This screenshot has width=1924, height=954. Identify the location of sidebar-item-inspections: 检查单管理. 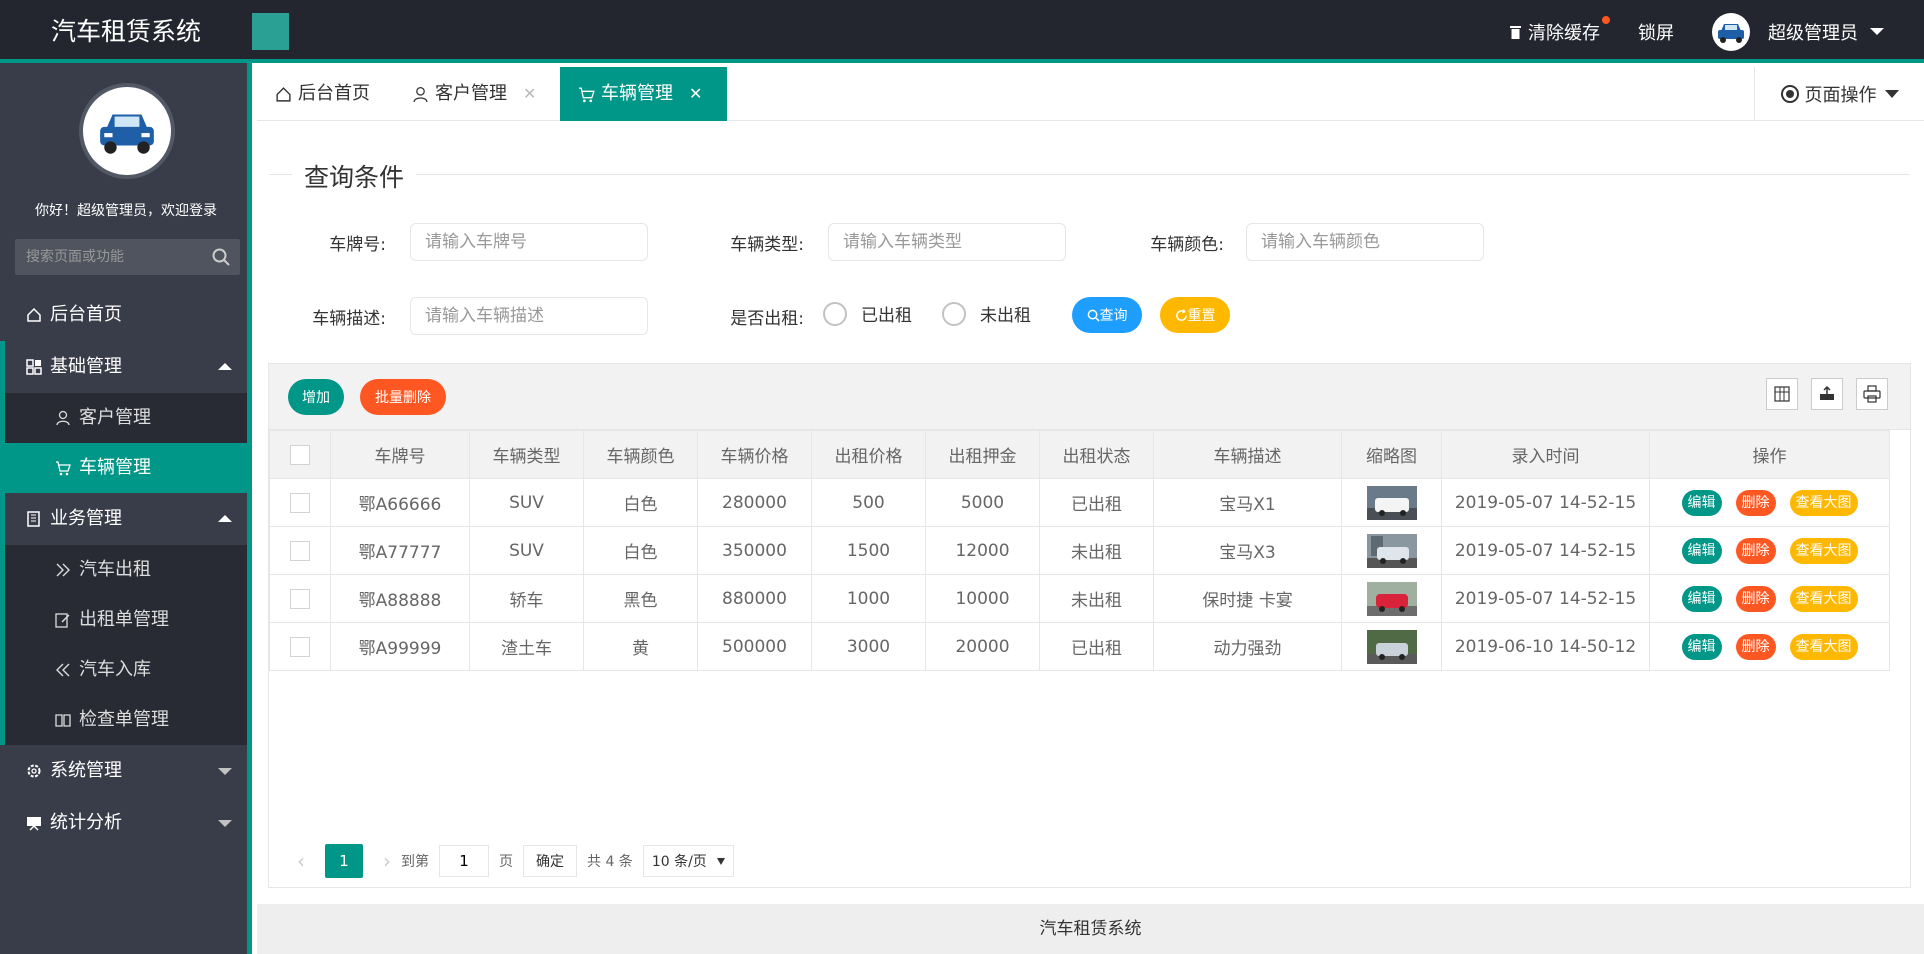
(123, 720).